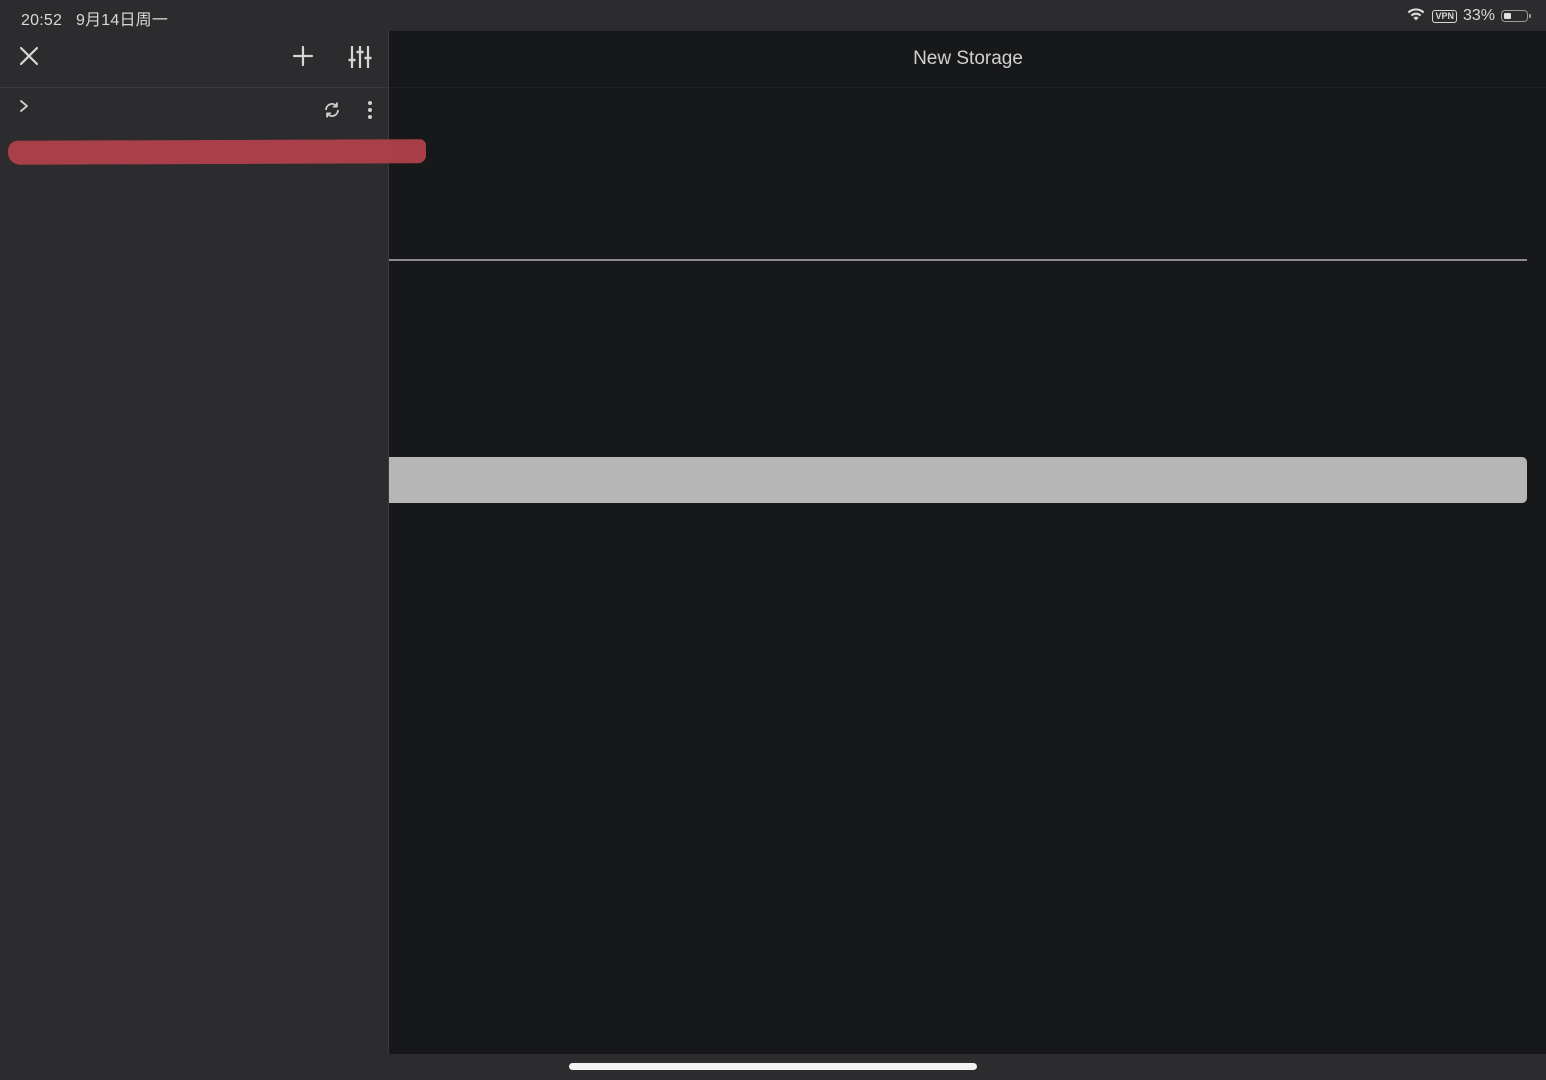 The width and height of the screenshot is (1546, 1080). Describe the element at coordinates (122, 20) in the screenshot. I see `status-date: 9月14日周一` at that location.